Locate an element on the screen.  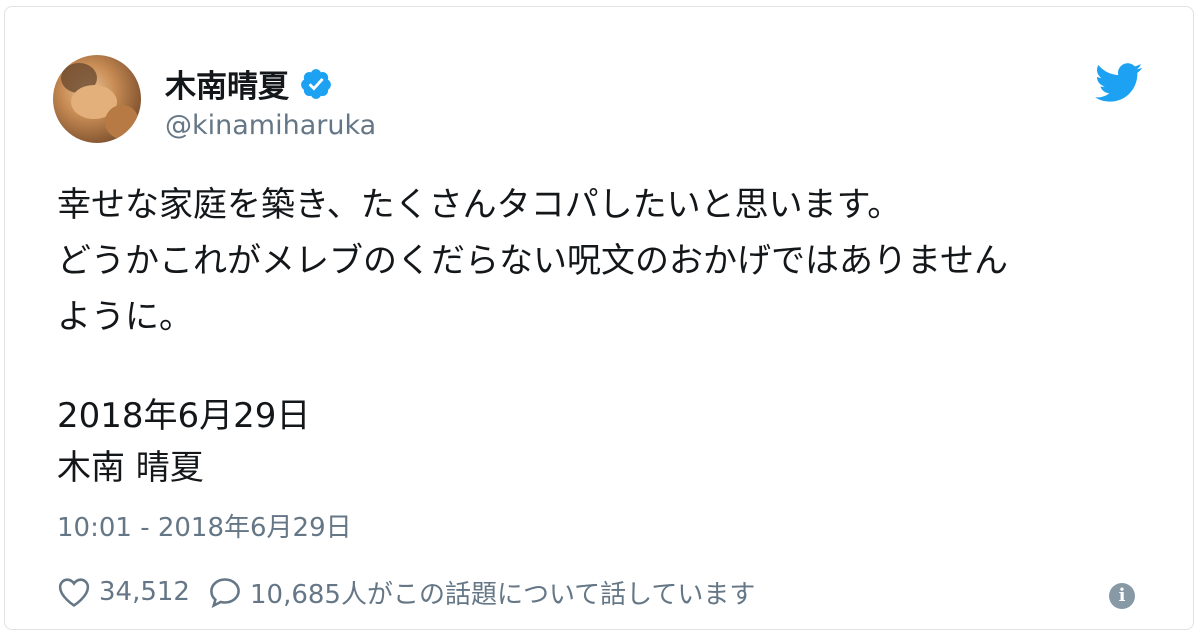
heart-icon is located at coordinates (74, 592).